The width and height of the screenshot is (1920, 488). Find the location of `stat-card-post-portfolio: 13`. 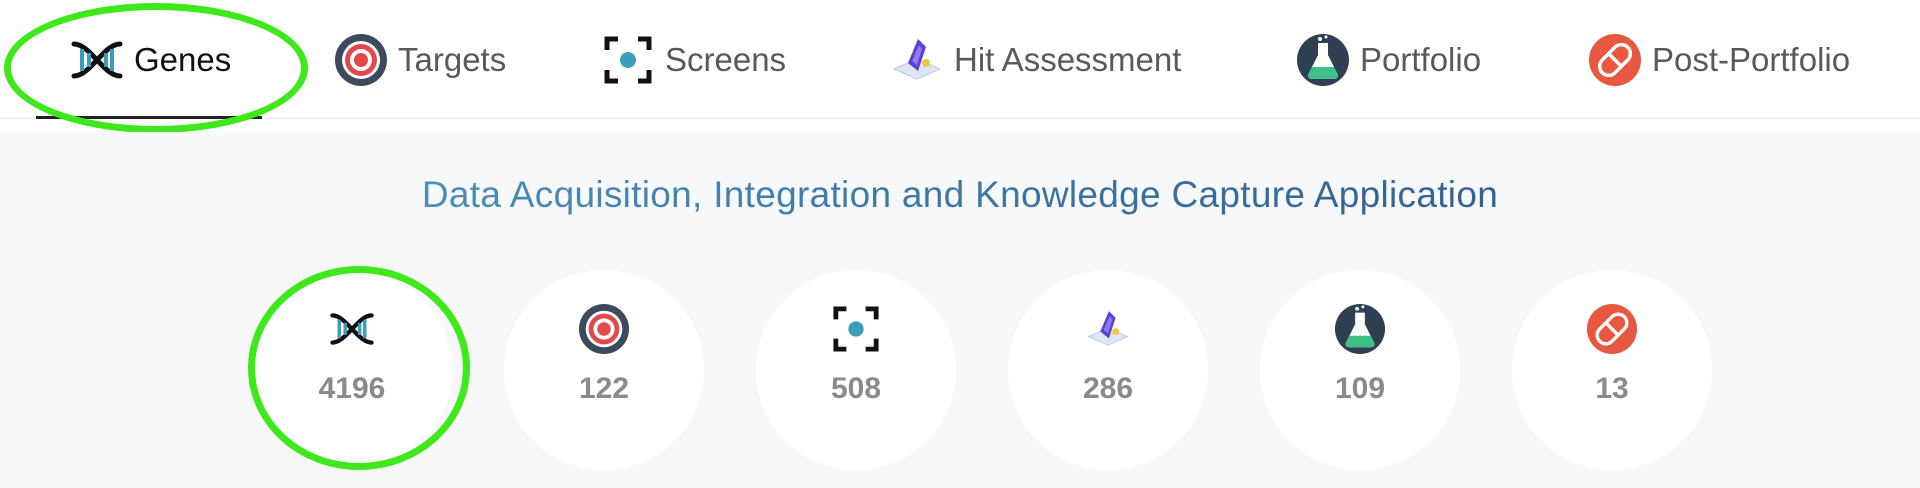

stat-card-post-portfolio: 13 is located at coordinates (1612, 370).